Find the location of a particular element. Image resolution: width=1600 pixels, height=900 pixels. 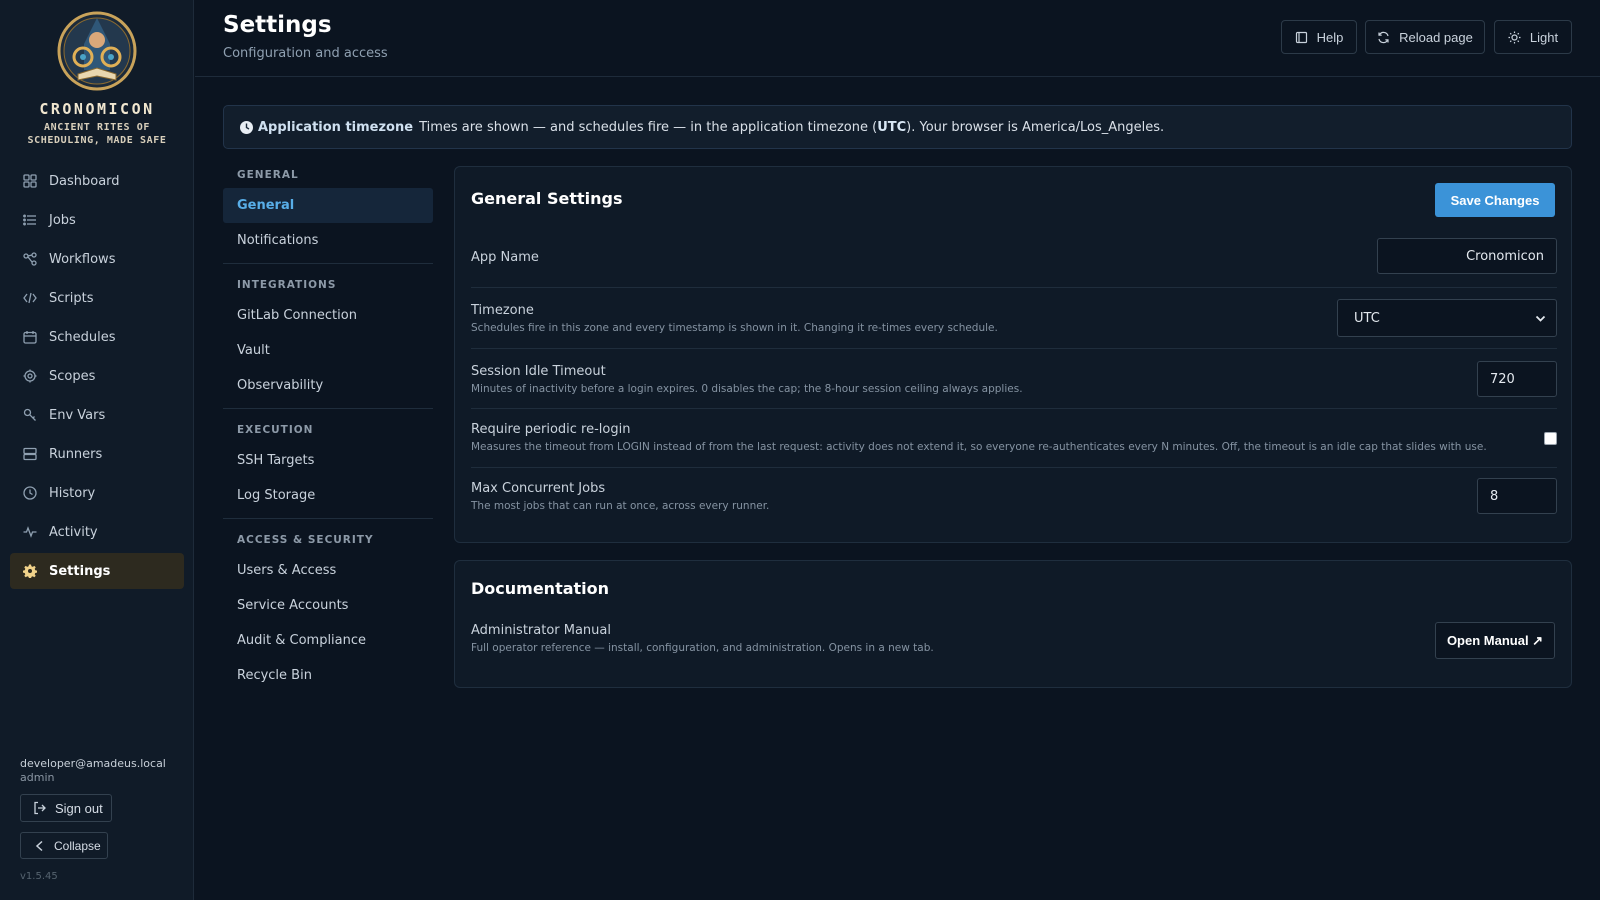

docs-title: Documentation is located at coordinates (540, 588).